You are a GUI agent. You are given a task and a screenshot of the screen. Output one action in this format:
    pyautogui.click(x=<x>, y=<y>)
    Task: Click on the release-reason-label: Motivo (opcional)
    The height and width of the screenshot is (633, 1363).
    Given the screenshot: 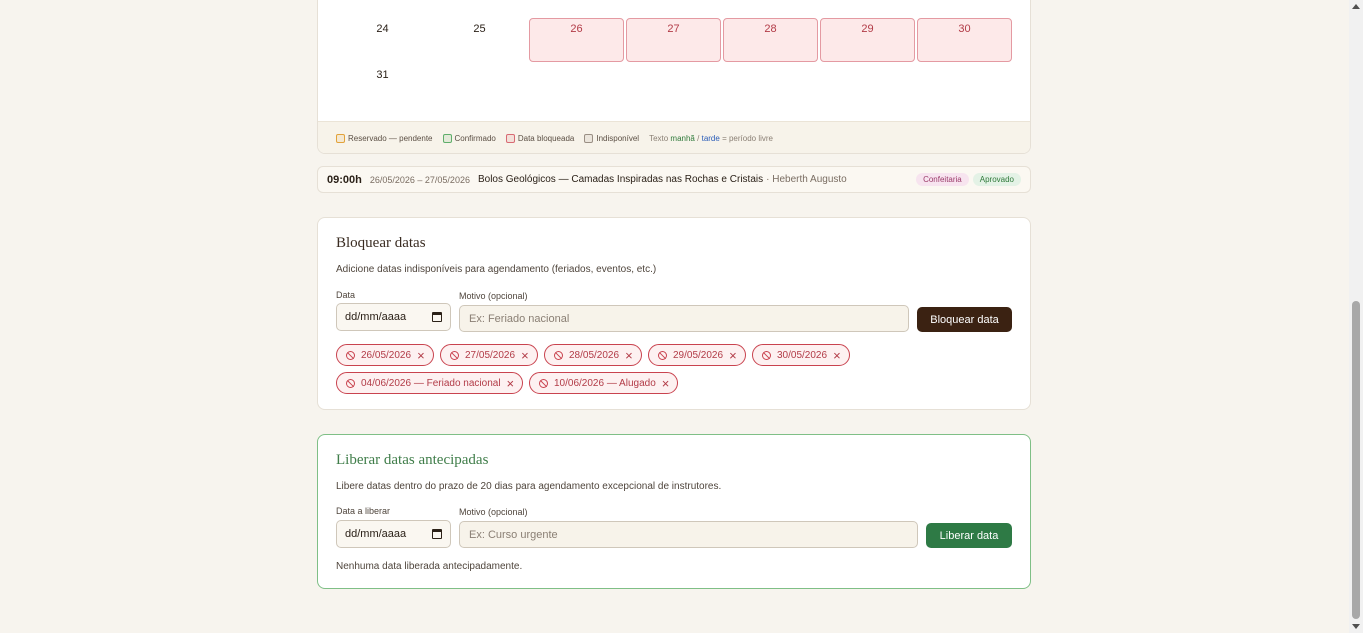 What is the action you would take?
    pyautogui.click(x=493, y=512)
    